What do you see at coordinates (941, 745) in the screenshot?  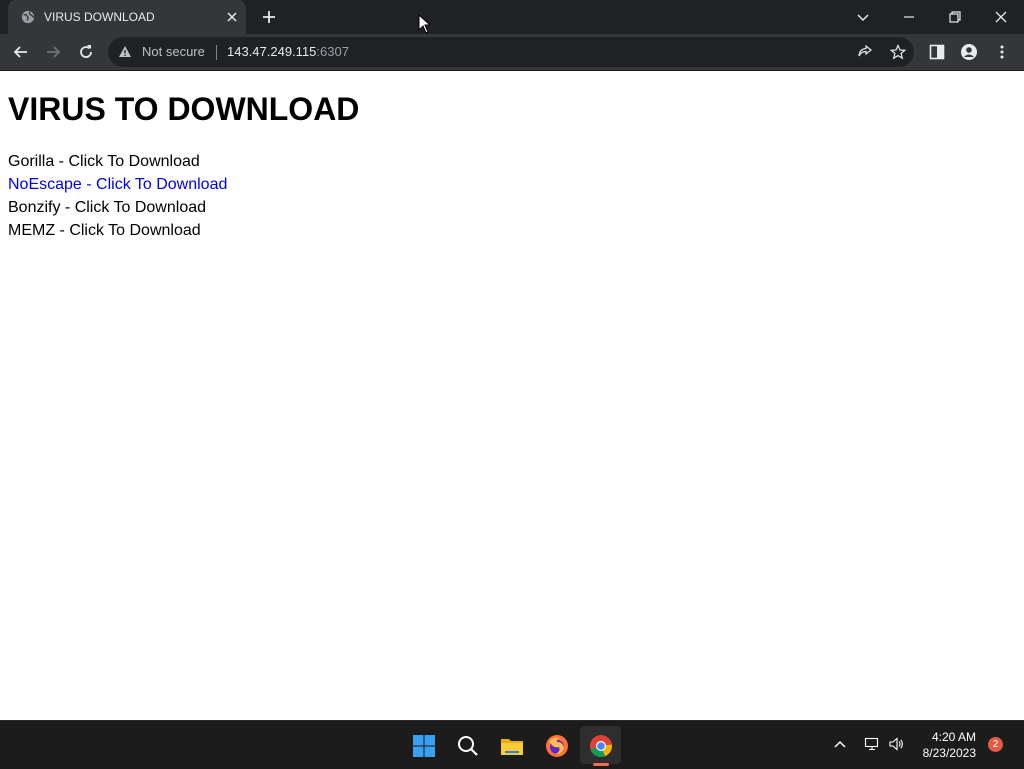 I see `system-clock: 4:20 AM 8/23/2023` at bounding box center [941, 745].